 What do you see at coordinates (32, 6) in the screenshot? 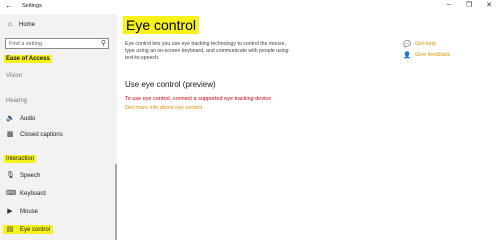
I see `window-title: Settings` at bounding box center [32, 6].